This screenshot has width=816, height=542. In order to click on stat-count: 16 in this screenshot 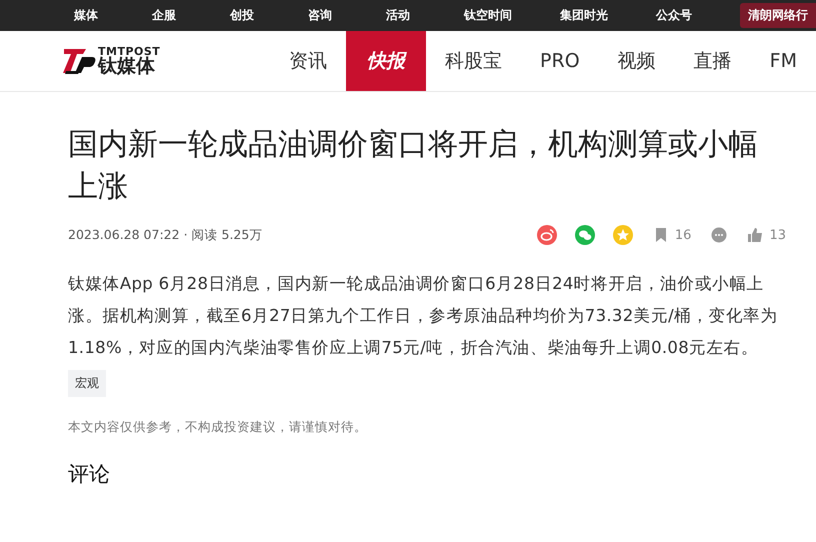, I will do `click(683, 235)`.